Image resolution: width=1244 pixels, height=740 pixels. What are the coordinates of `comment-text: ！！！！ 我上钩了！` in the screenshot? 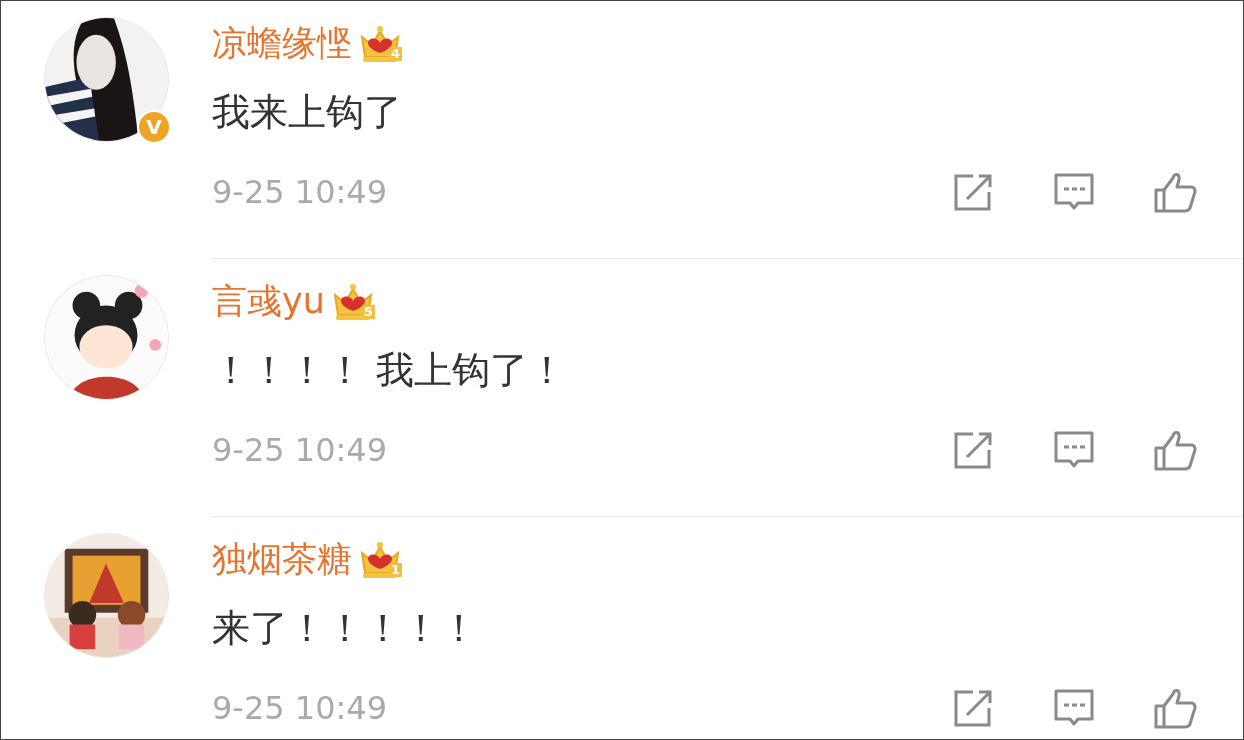 It's located at (390, 370).